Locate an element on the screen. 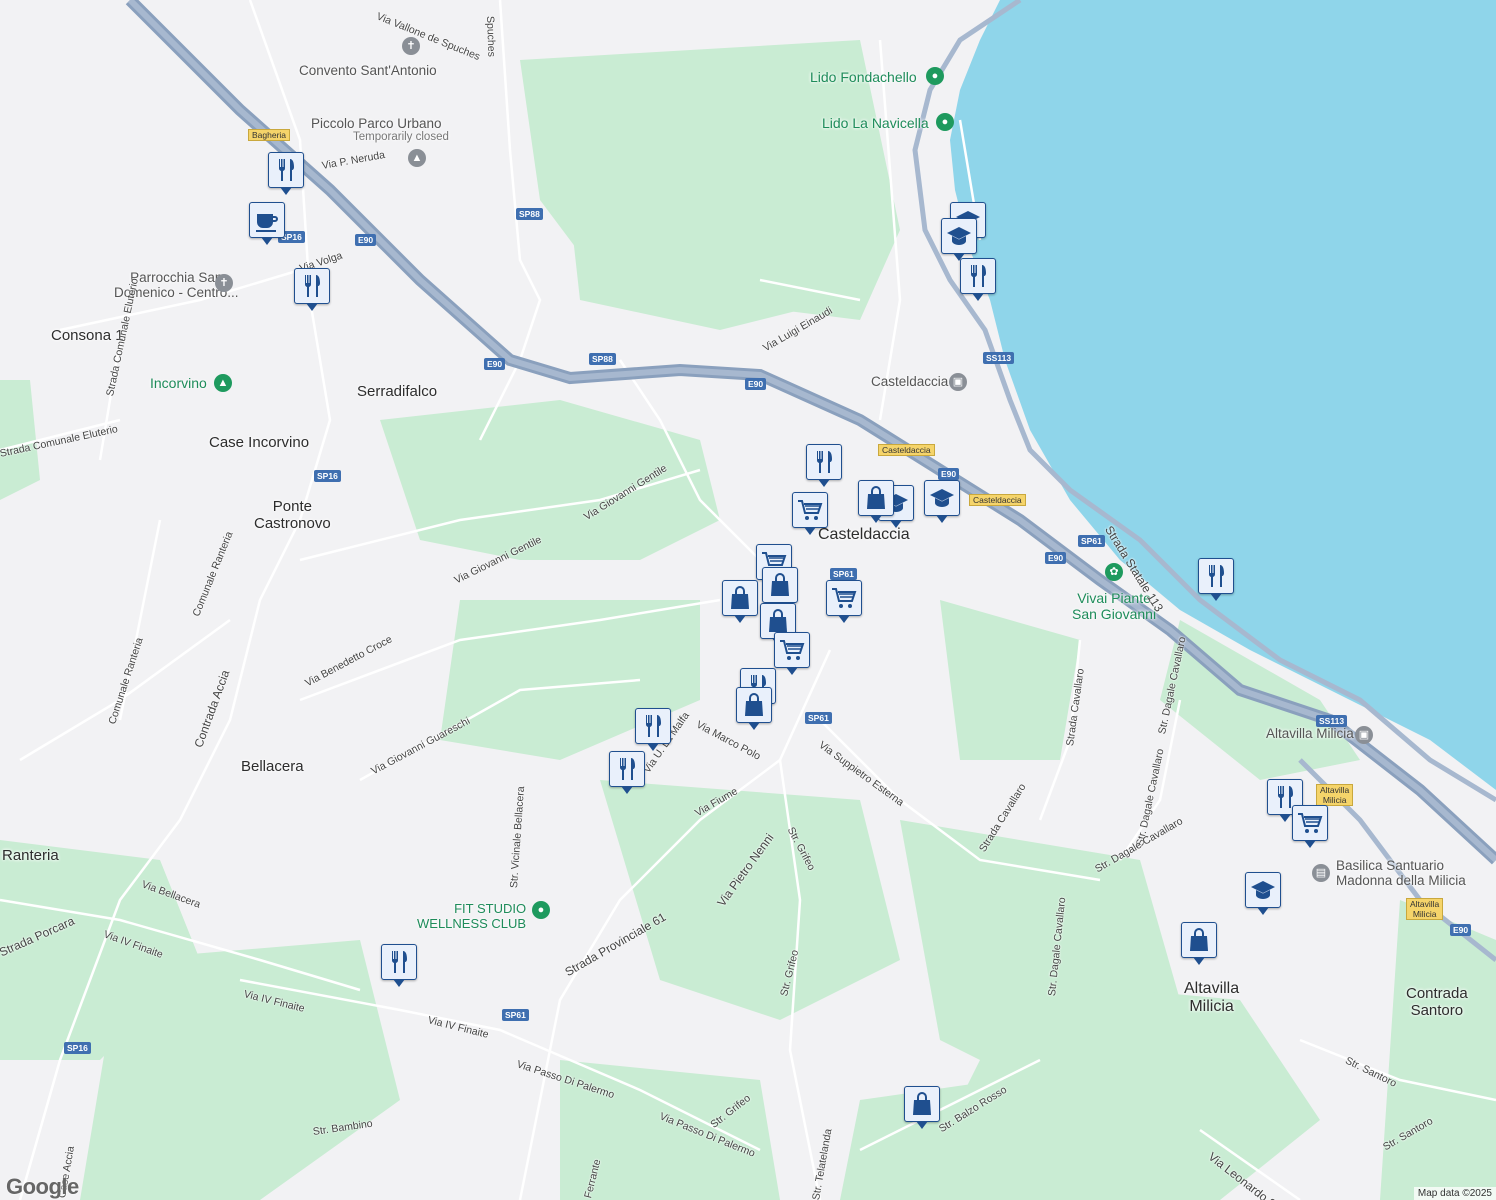 Image resolution: width=1496 pixels, height=1200 pixels. poi-altavilla-station: Altavilla Milicia is located at coordinates (1310, 733).